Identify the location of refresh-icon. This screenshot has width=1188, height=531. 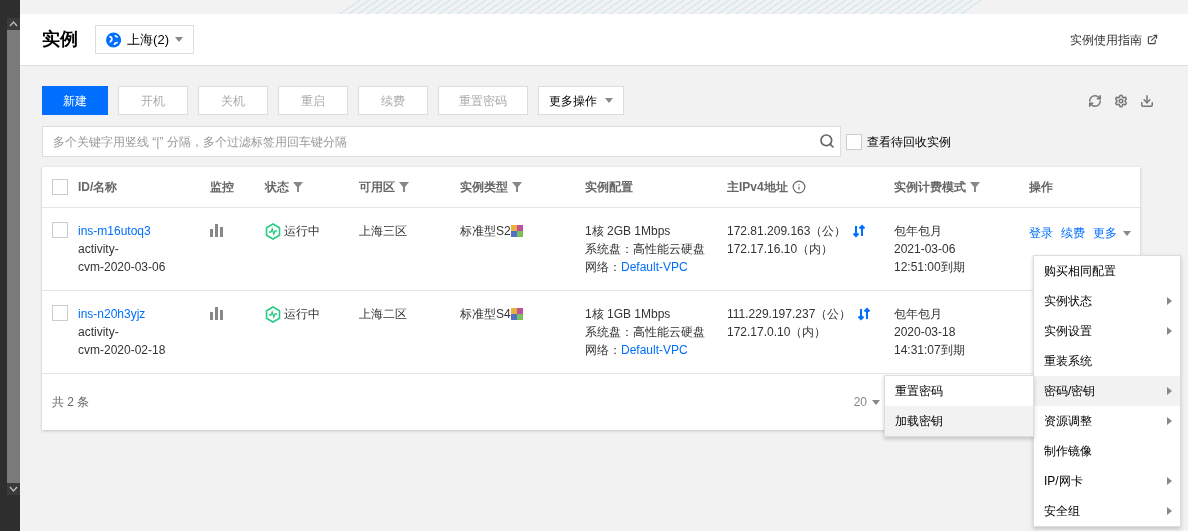
(1095, 100).